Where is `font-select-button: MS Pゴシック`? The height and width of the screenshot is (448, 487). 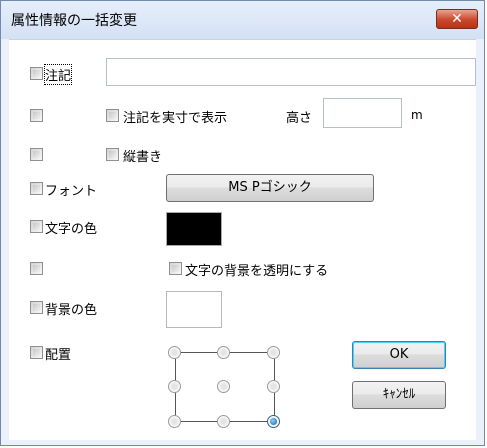
font-select-button: MS Pゴシック is located at coordinates (270, 188).